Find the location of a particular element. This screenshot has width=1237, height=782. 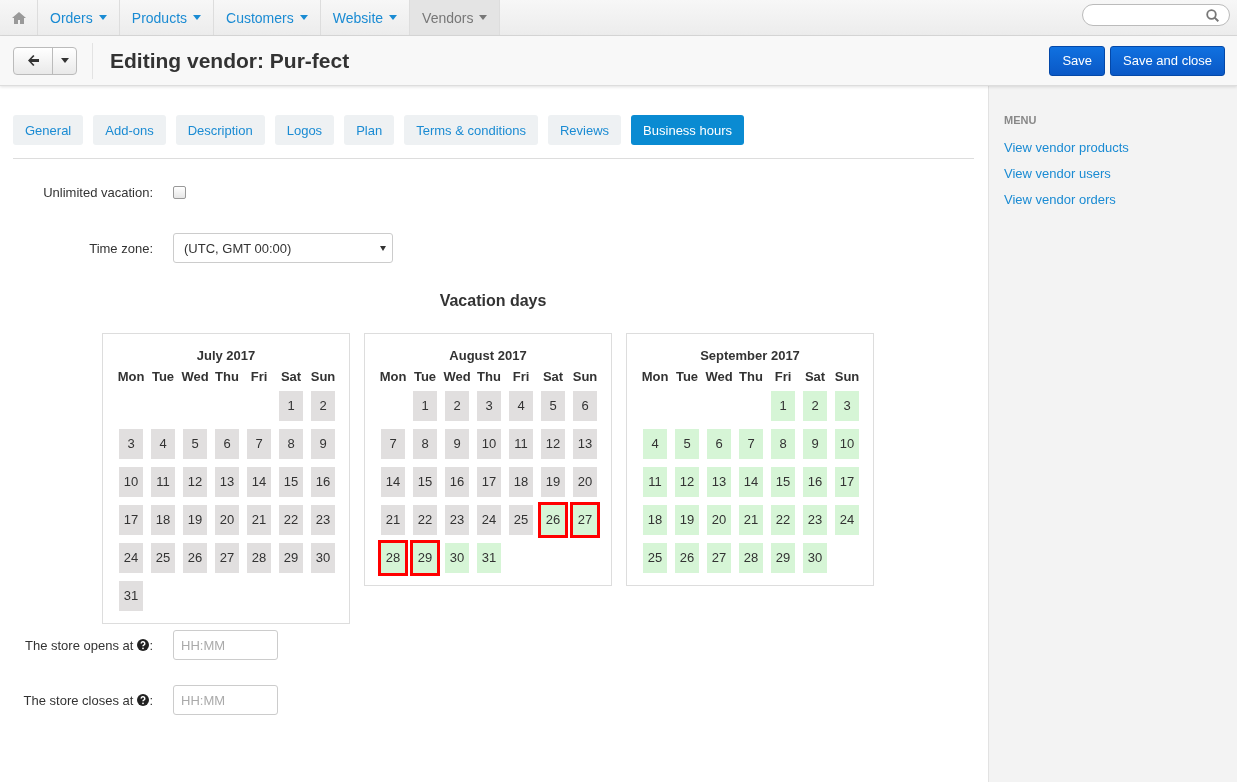

save-button: Save and close is located at coordinates (1167, 60).